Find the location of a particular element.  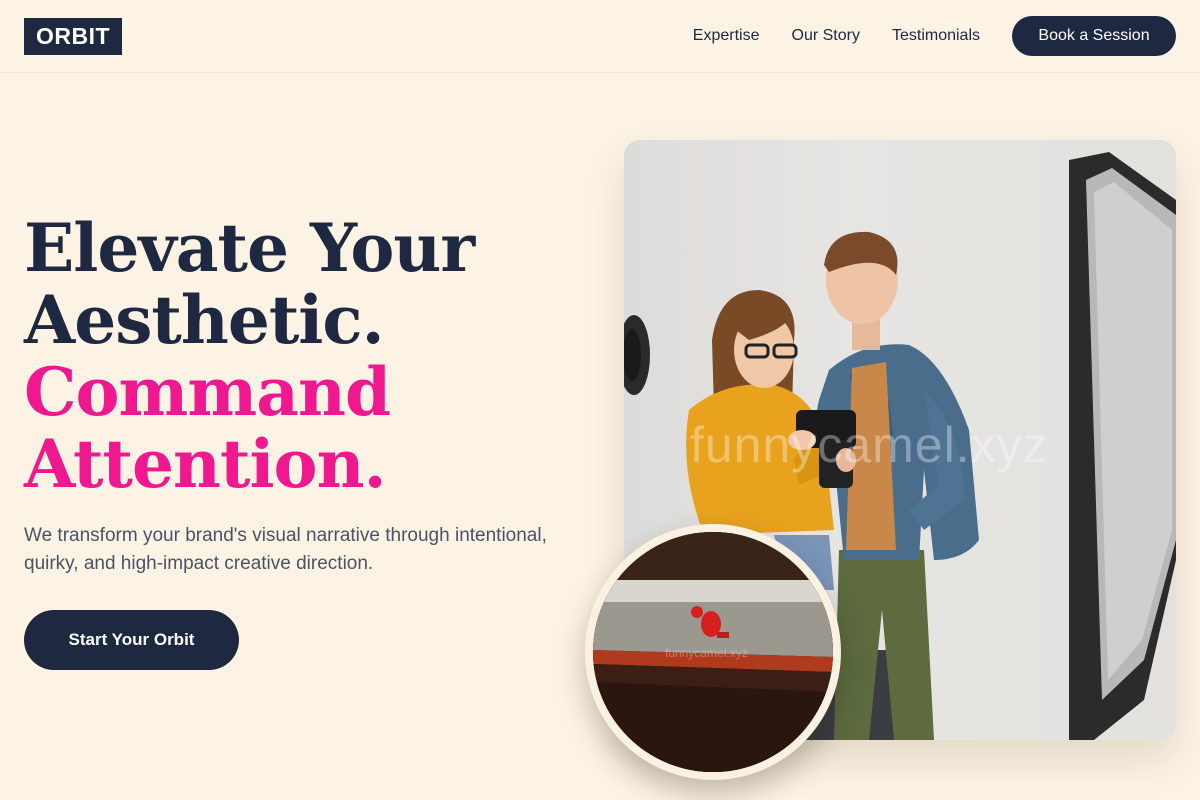

nav-link-testimonials: Testimonials is located at coordinates (936, 36).